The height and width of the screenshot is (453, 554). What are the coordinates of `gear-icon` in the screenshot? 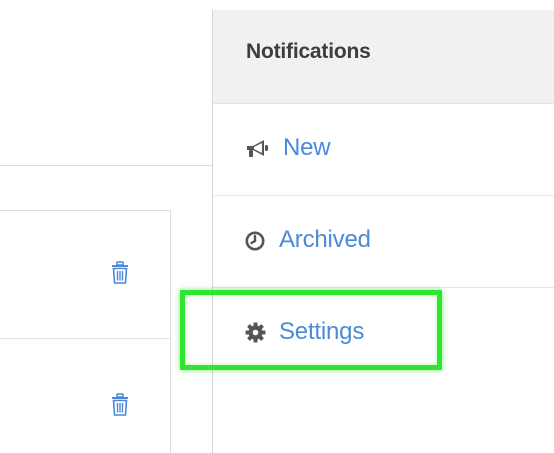 It's located at (255, 332).